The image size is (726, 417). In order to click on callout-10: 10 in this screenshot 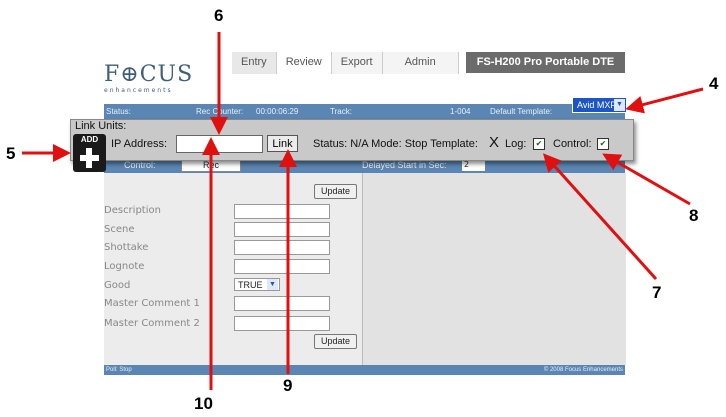, I will do `click(203, 403)`.